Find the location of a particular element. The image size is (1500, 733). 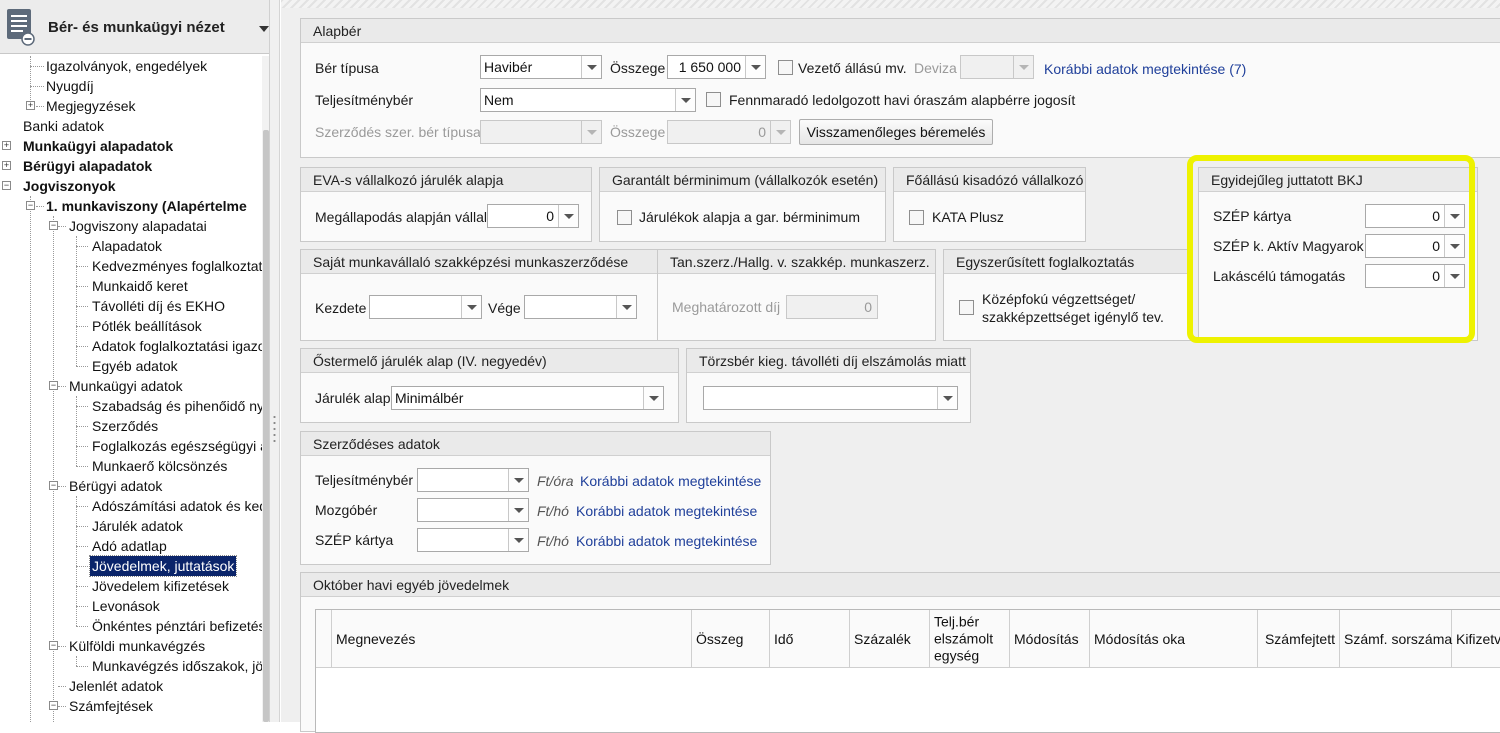

column-header: Megnevezés is located at coordinates (512, 639).